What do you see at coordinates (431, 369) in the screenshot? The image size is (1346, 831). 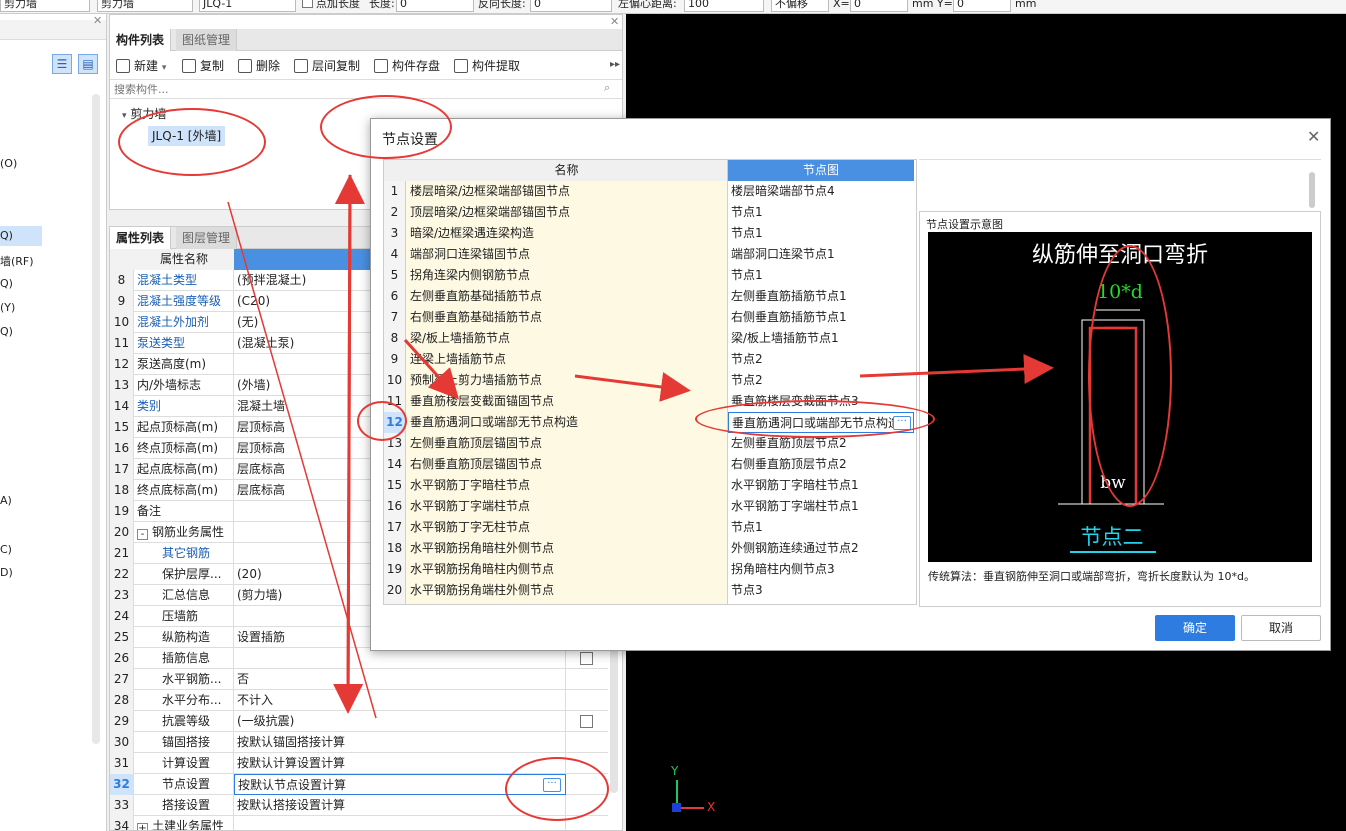 I see `arrow-to-row` at bounding box center [431, 369].